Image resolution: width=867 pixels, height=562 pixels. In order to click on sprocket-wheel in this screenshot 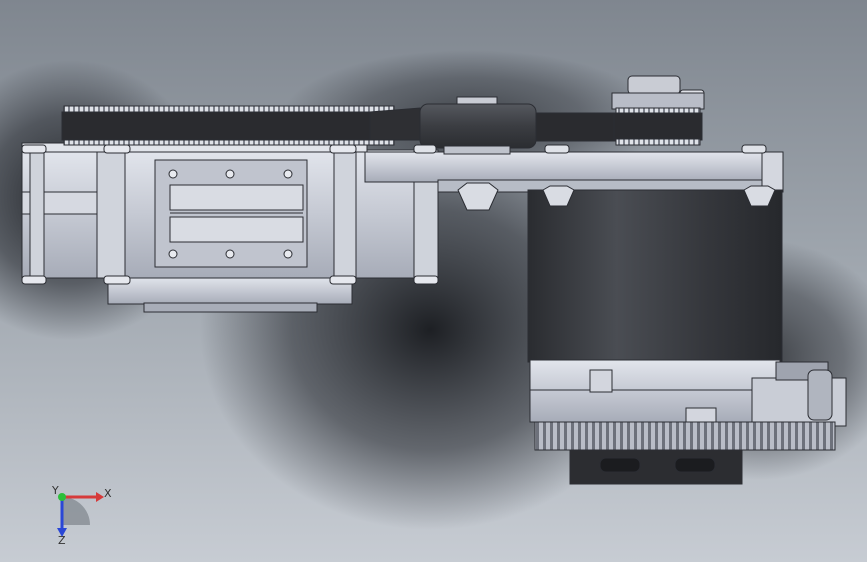, I will do `click(658, 126)`.